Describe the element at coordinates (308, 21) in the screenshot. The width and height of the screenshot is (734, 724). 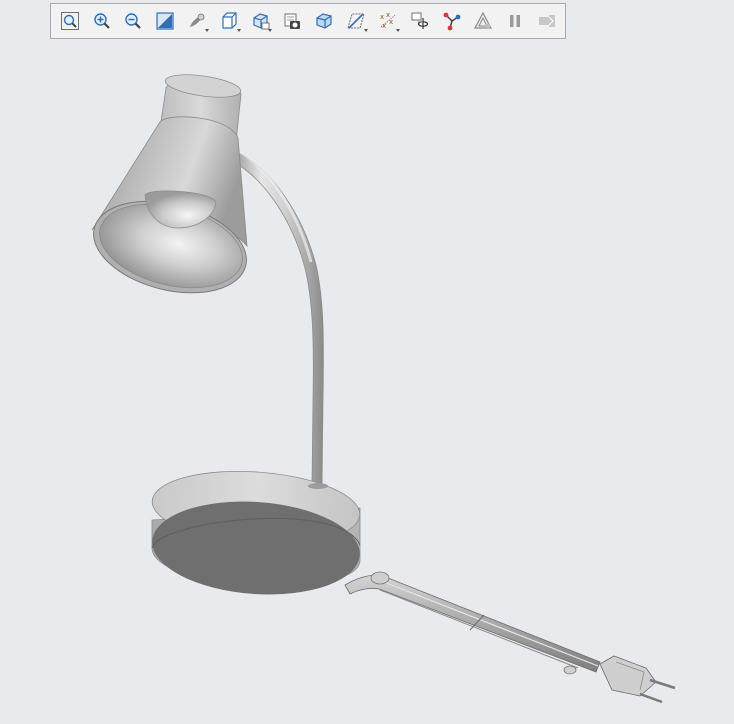
I see `graphics-toolbar: x x x x` at that location.